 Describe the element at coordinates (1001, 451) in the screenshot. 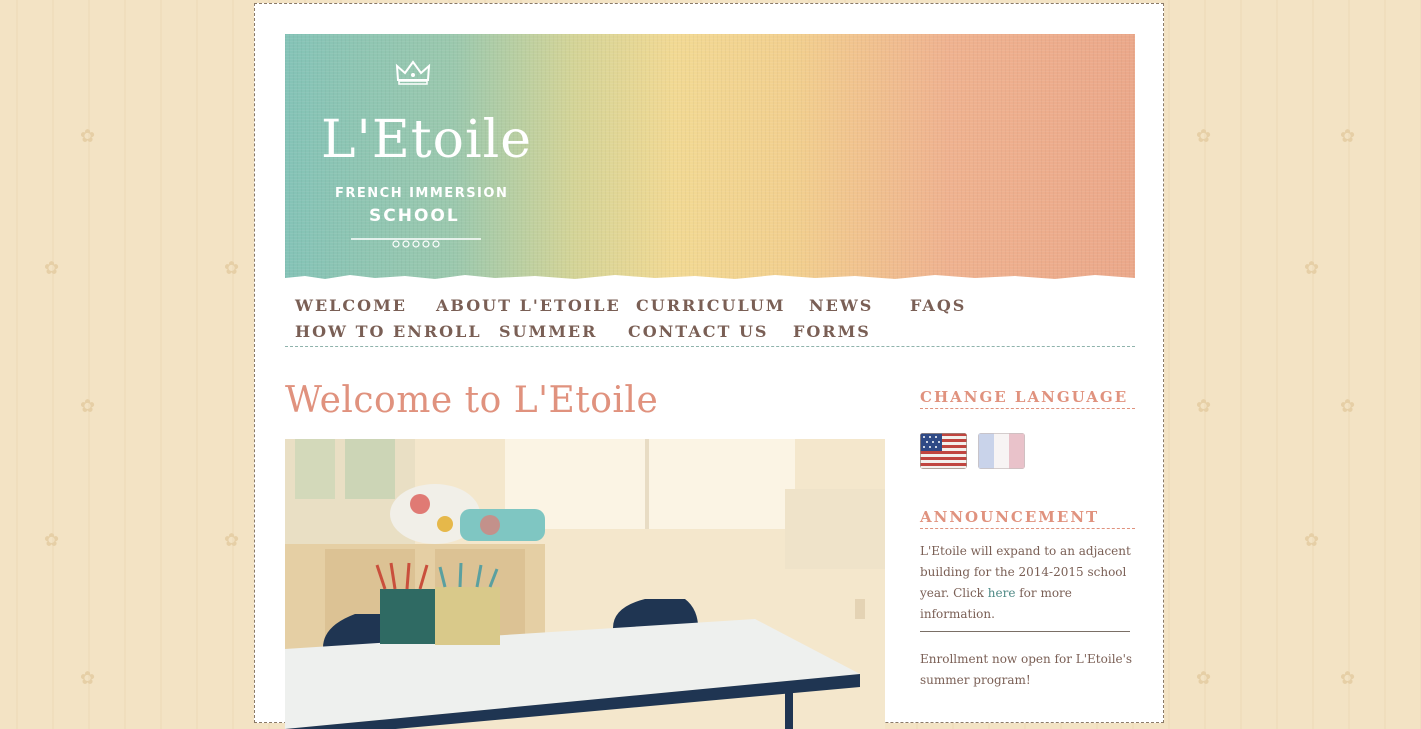

I see `france-flag-icon` at that location.